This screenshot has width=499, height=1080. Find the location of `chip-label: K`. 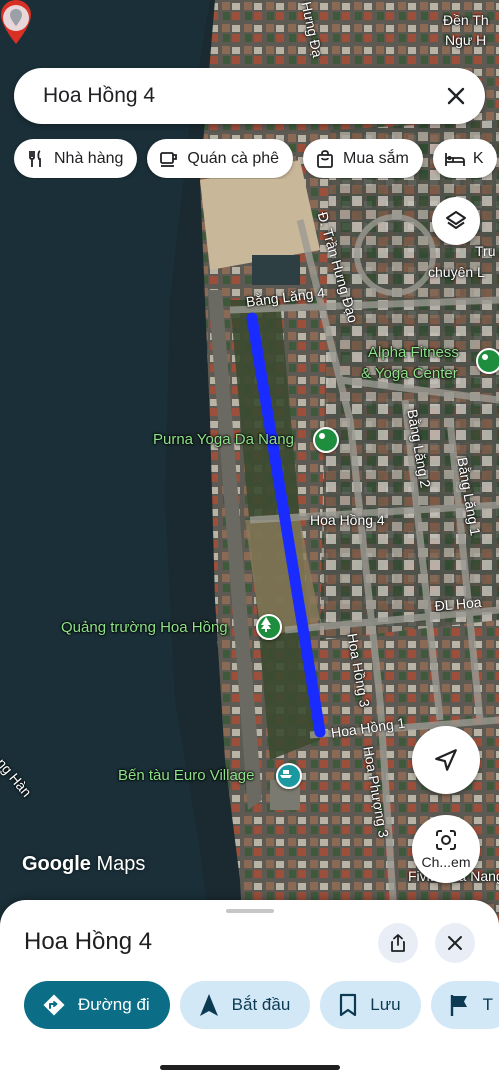

chip-label: K is located at coordinates (478, 158).